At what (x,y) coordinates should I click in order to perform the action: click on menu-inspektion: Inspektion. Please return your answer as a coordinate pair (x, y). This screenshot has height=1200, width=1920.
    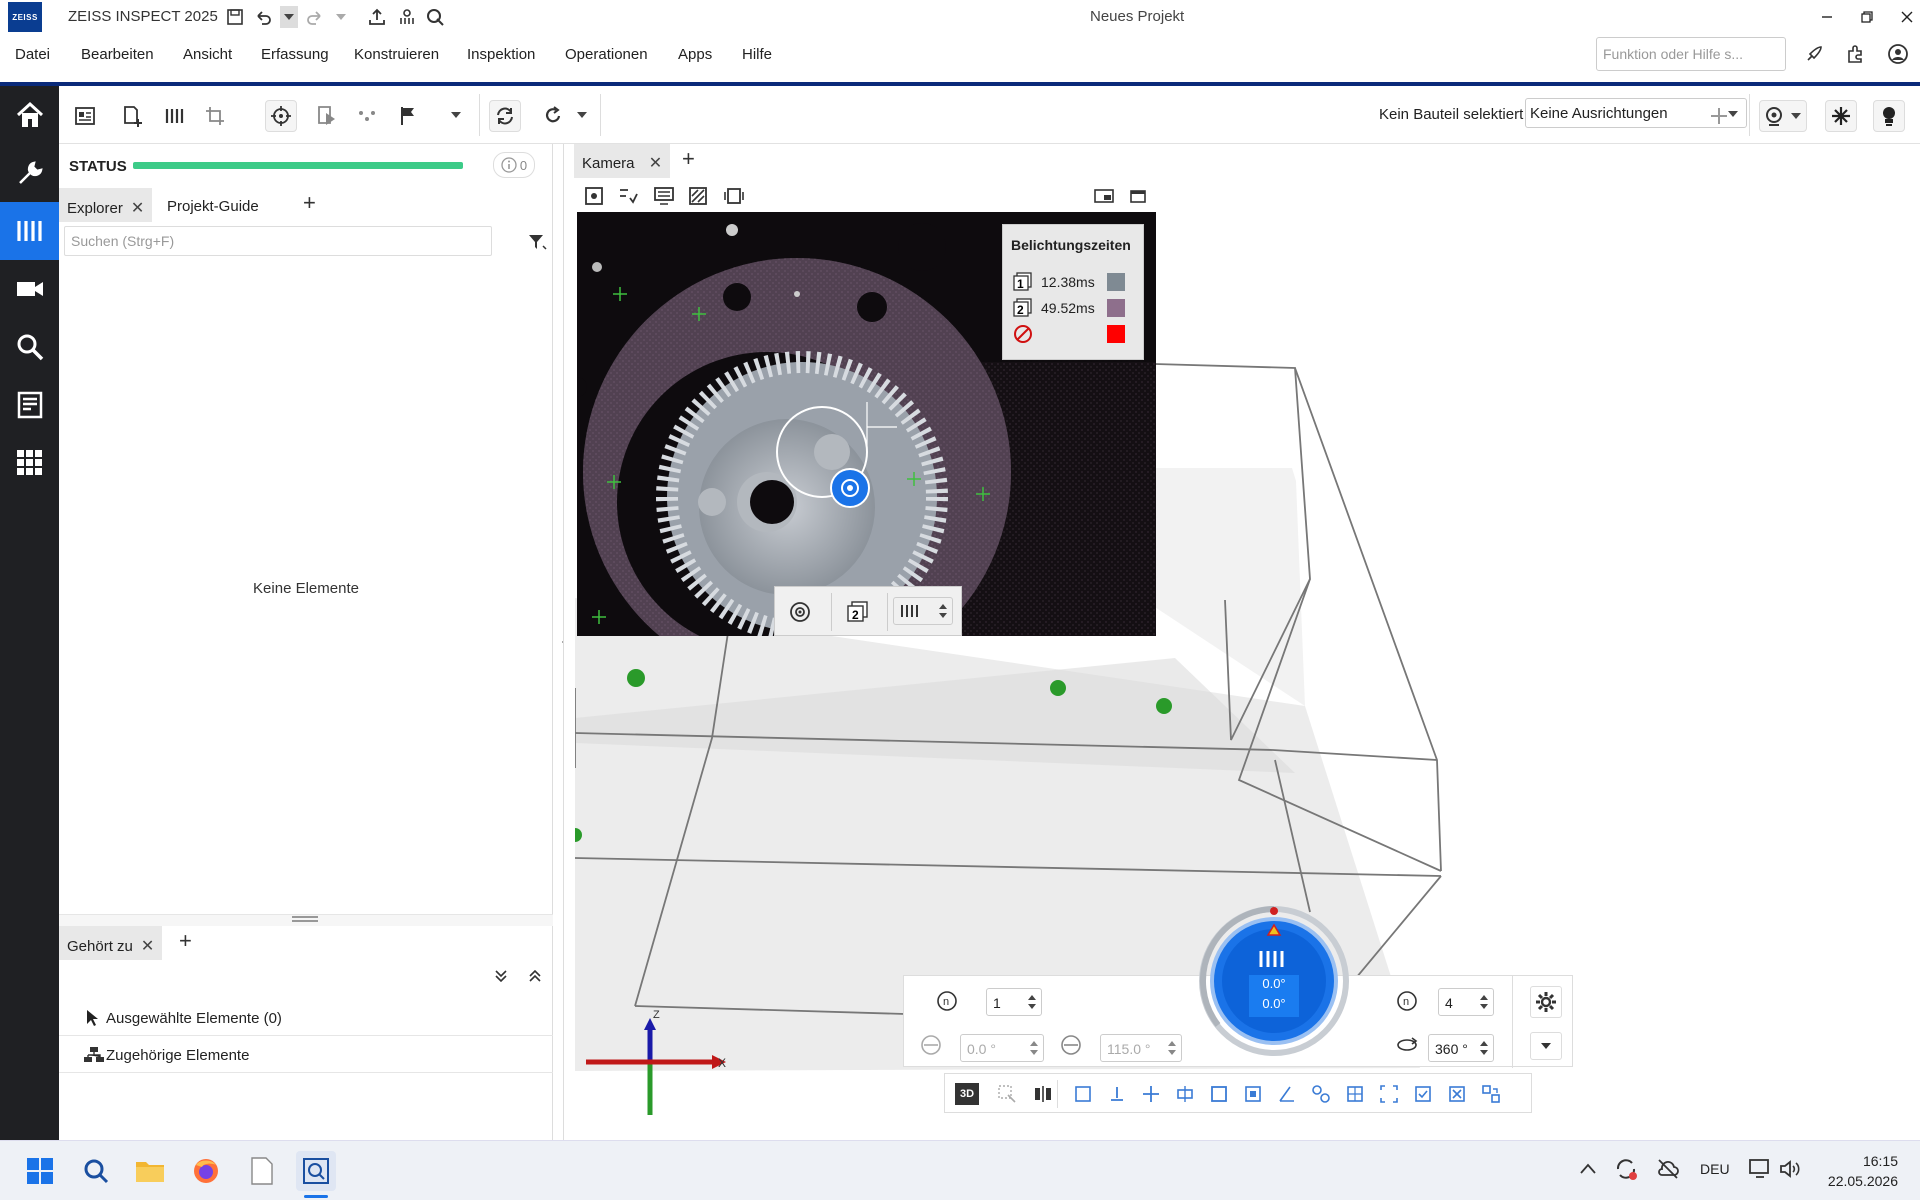
    Looking at the image, I should click on (501, 54).